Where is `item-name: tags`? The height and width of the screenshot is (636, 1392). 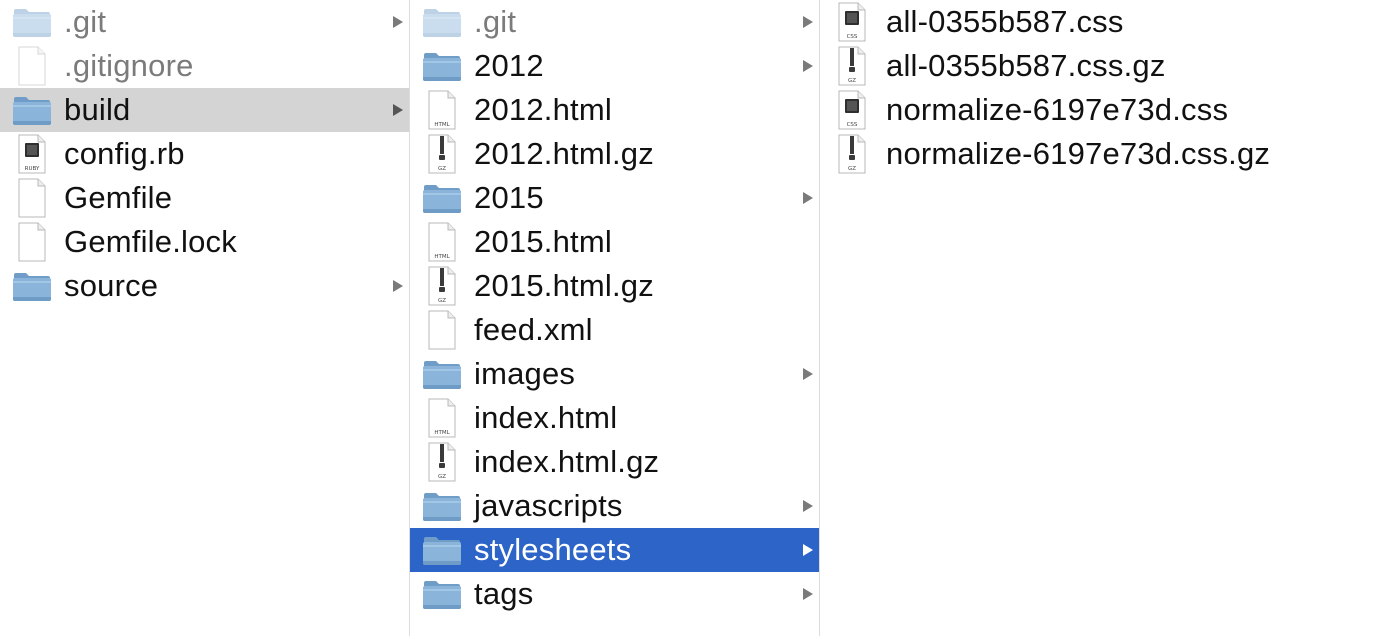 item-name: tags is located at coordinates (504, 593).